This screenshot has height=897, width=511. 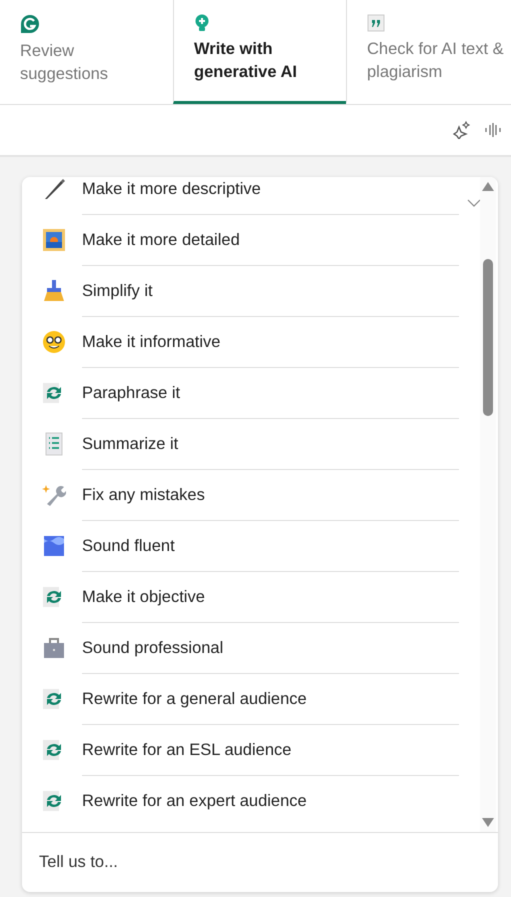 I want to click on prompt-item: Make it more descriptive, so click(x=260, y=195).